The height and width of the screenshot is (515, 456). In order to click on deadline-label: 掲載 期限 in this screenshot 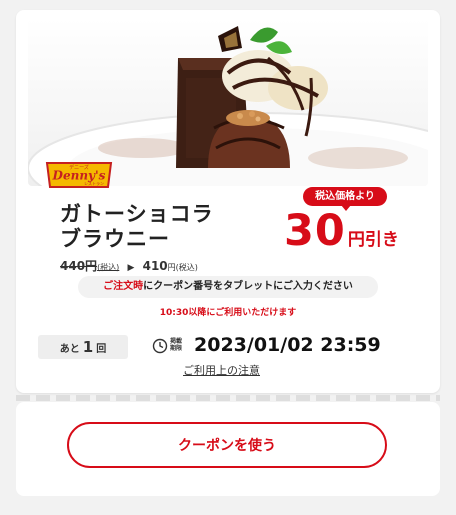, I will do `click(176, 345)`.